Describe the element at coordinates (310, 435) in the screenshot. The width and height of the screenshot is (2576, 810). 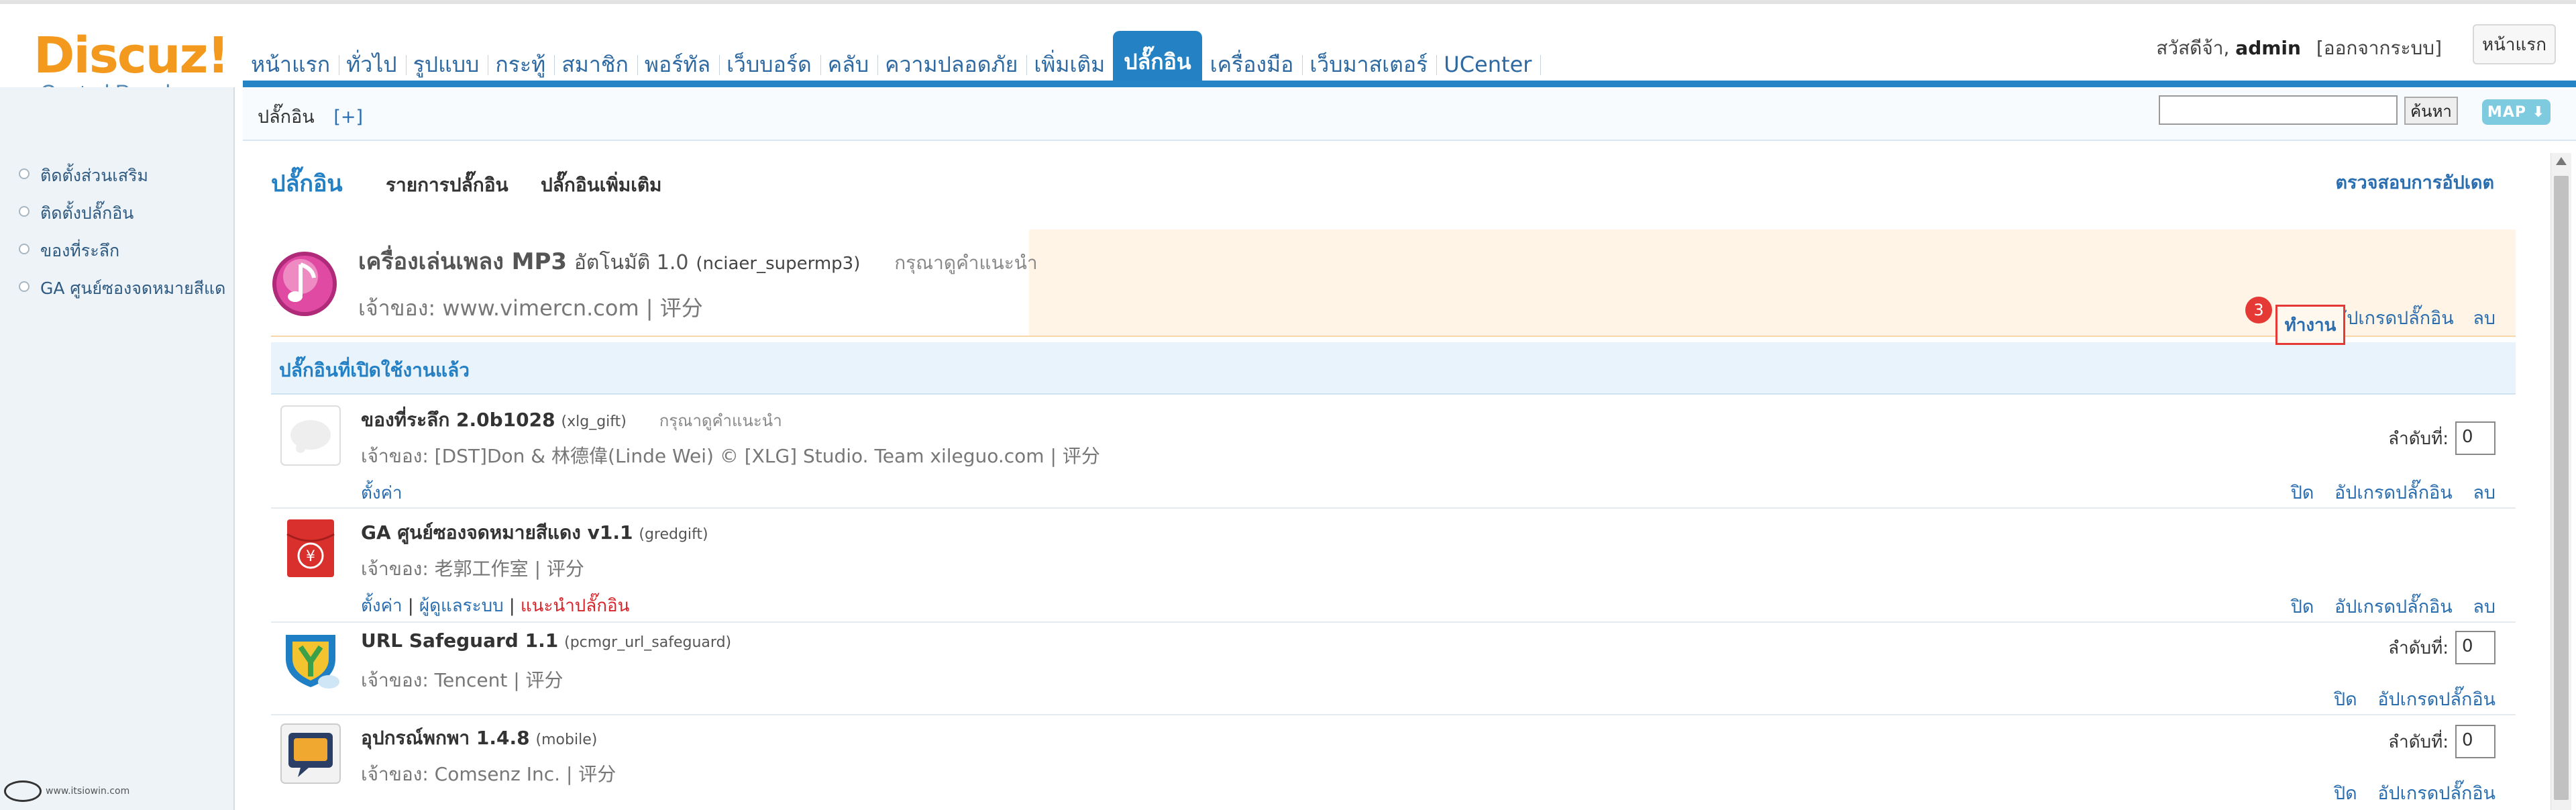
I see `gift-placeholder-icon` at that location.